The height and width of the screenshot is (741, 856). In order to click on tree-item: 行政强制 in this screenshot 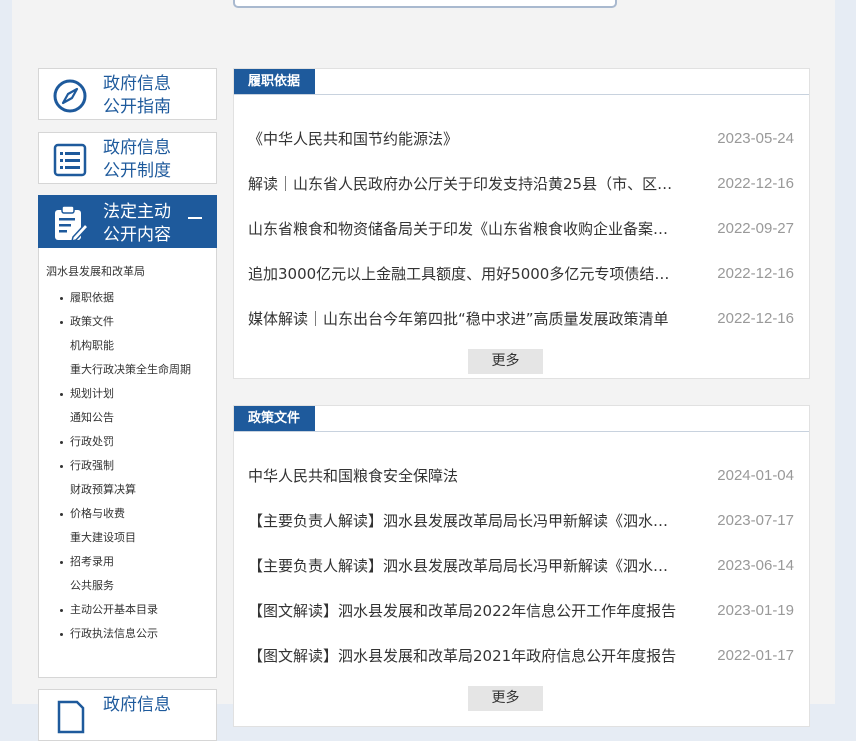, I will do `click(127, 466)`.